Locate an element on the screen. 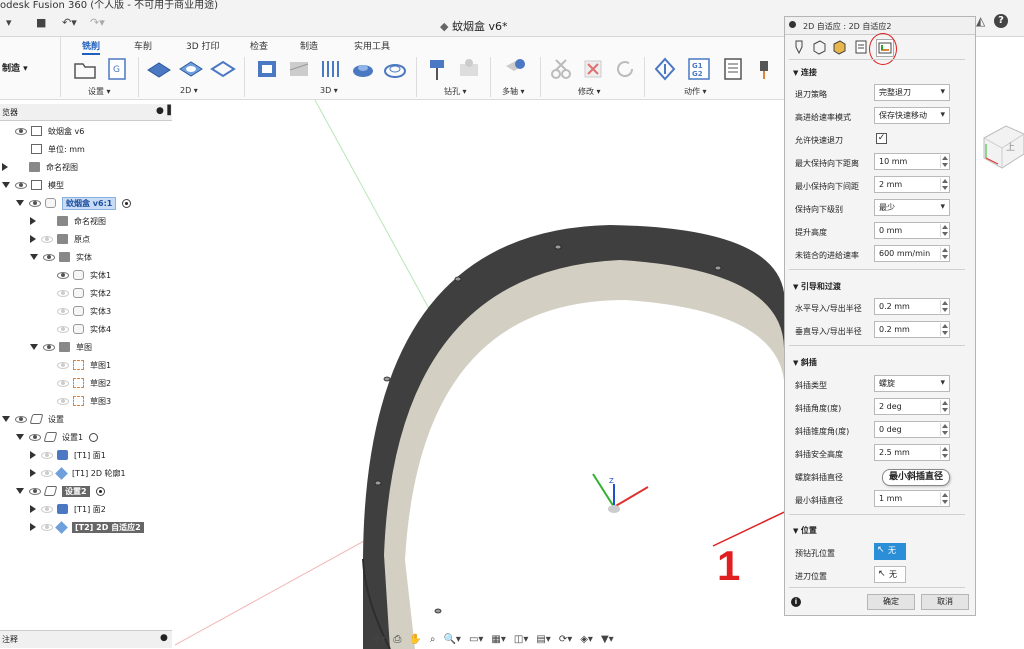 This screenshot has height=649, width=1024. browser-node: 实体 is located at coordinates (87, 257).